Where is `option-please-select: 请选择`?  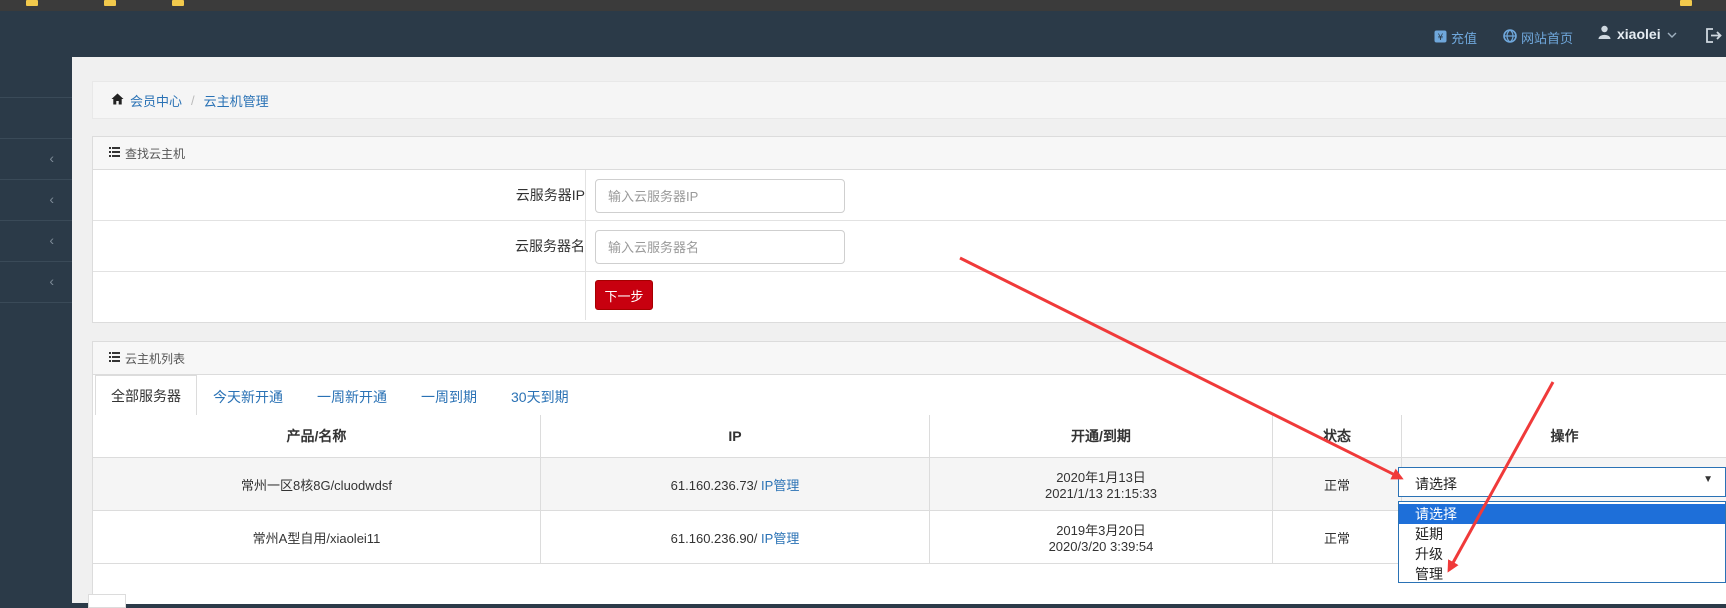
option-please-select: 请选择 is located at coordinates (1562, 514).